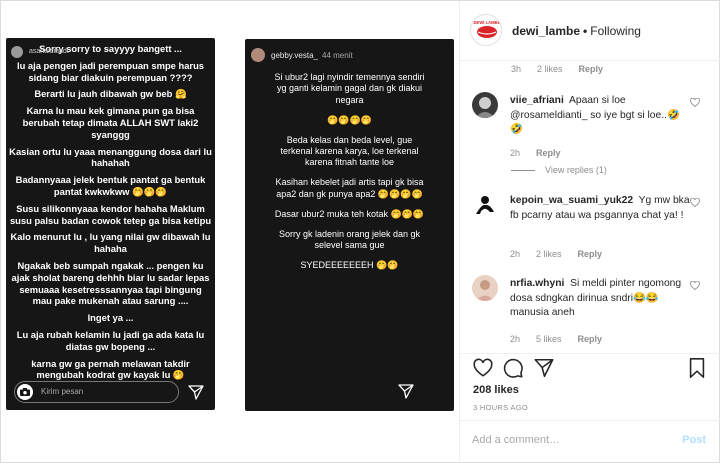 The height and width of the screenshot is (463, 720). What do you see at coordinates (615, 31) in the screenshot?
I see `follow-status: Following` at bounding box center [615, 31].